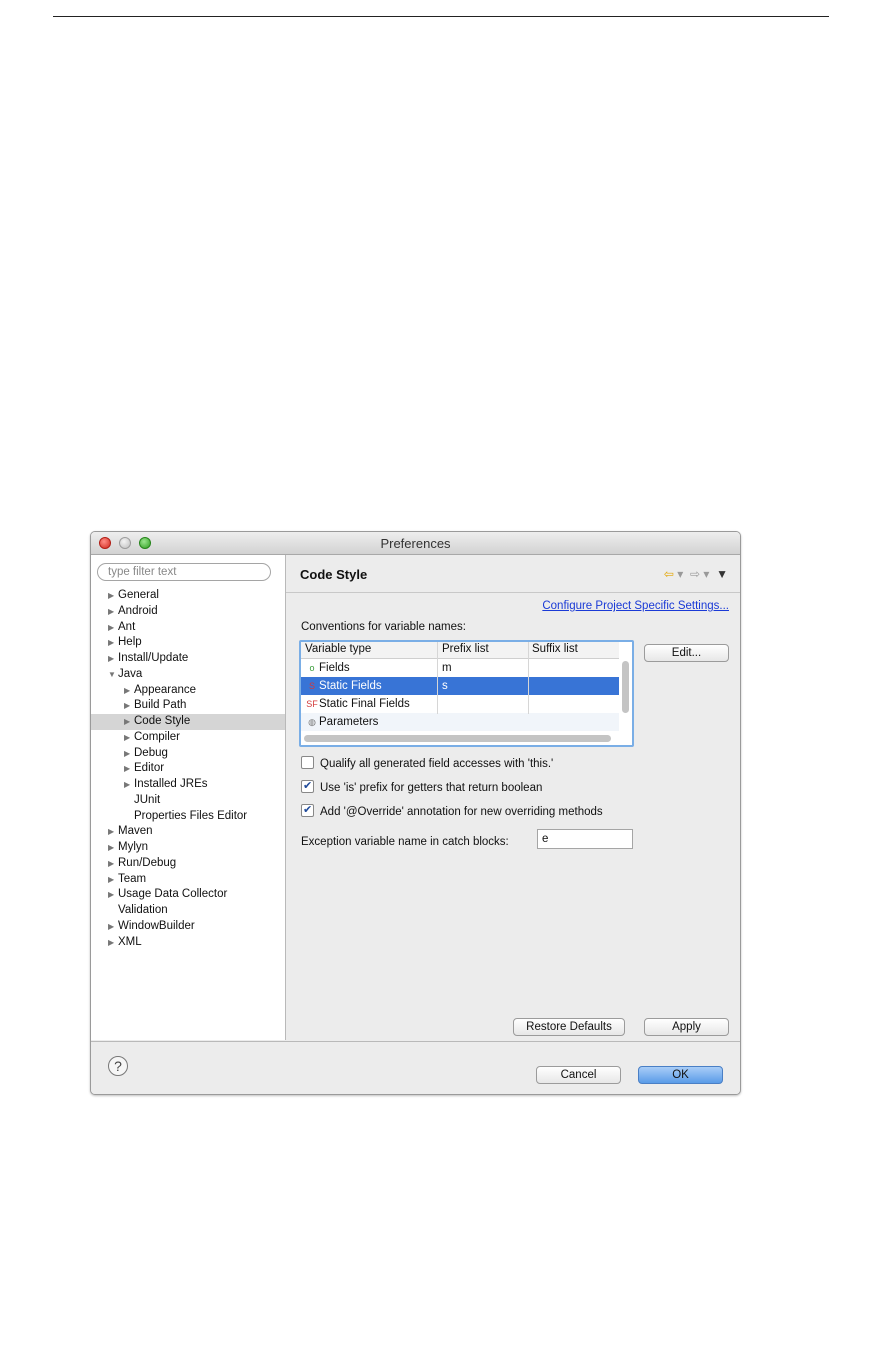 This screenshot has width=882, height=1350. What do you see at coordinates (157, 736) in the screenshot?
I see `sidebar-item-label: Compiler` at bounding box center [157, 736].